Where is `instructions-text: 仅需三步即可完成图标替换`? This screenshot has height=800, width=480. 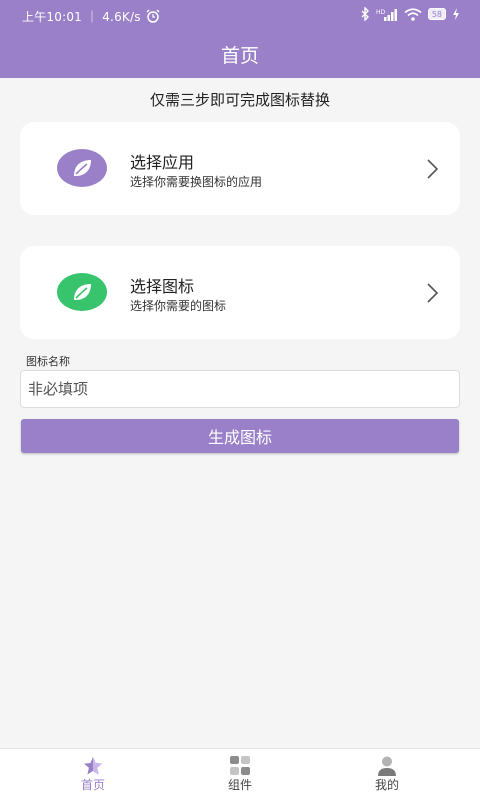
instructions-text: 仅需三步即可完成图标替换 is located at coordinates (239, 100).